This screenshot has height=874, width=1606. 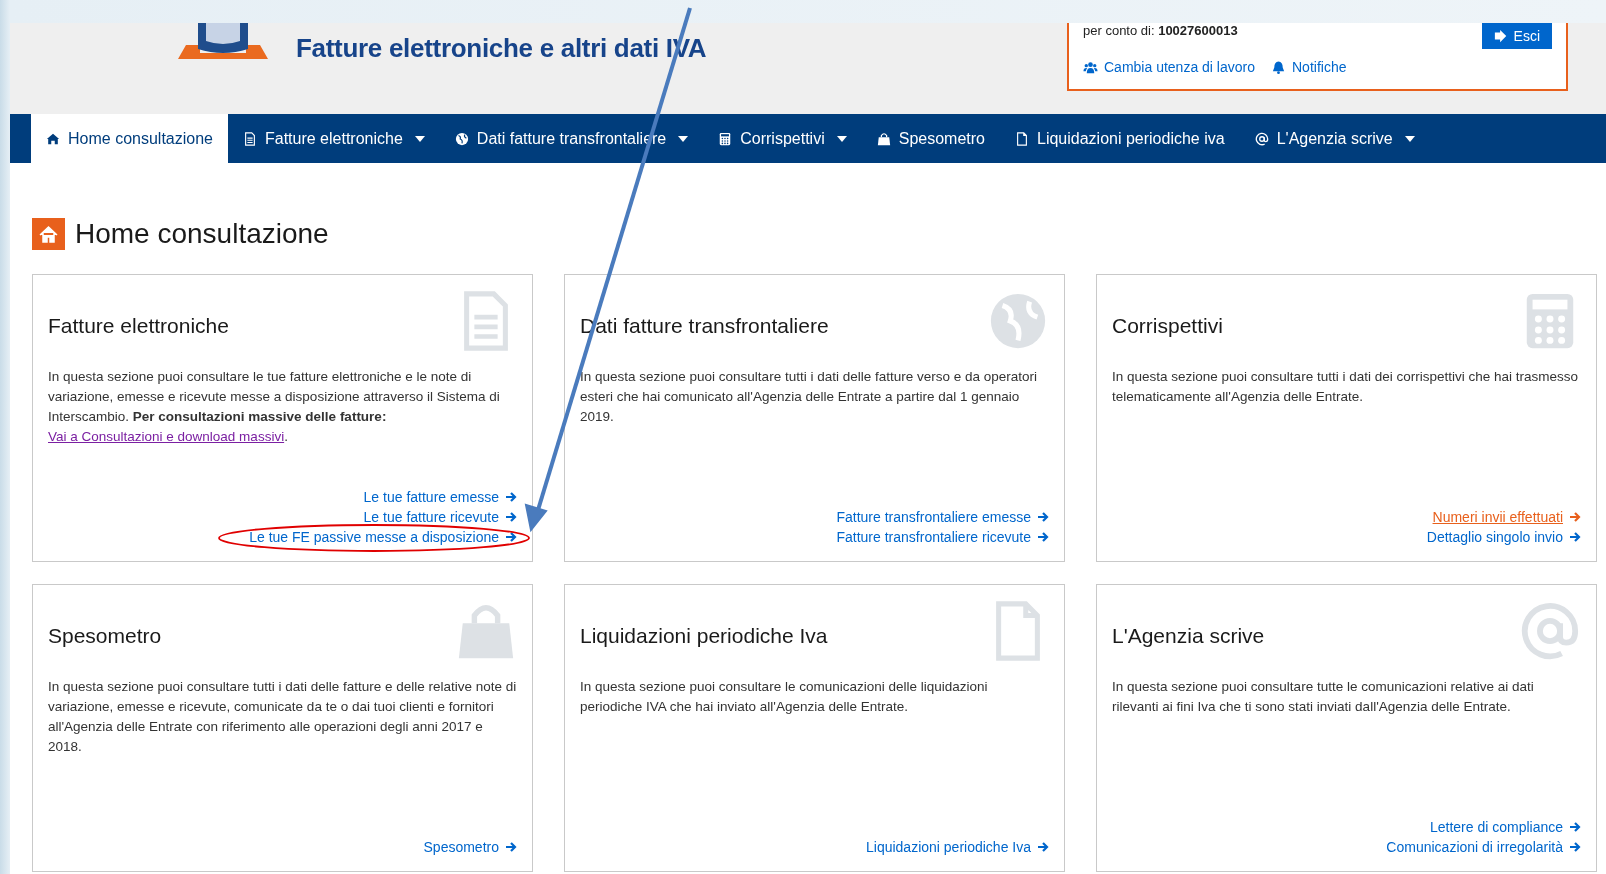 I want to click on card-link: Le tue fatture ricevute, so click(x=440, y=517).